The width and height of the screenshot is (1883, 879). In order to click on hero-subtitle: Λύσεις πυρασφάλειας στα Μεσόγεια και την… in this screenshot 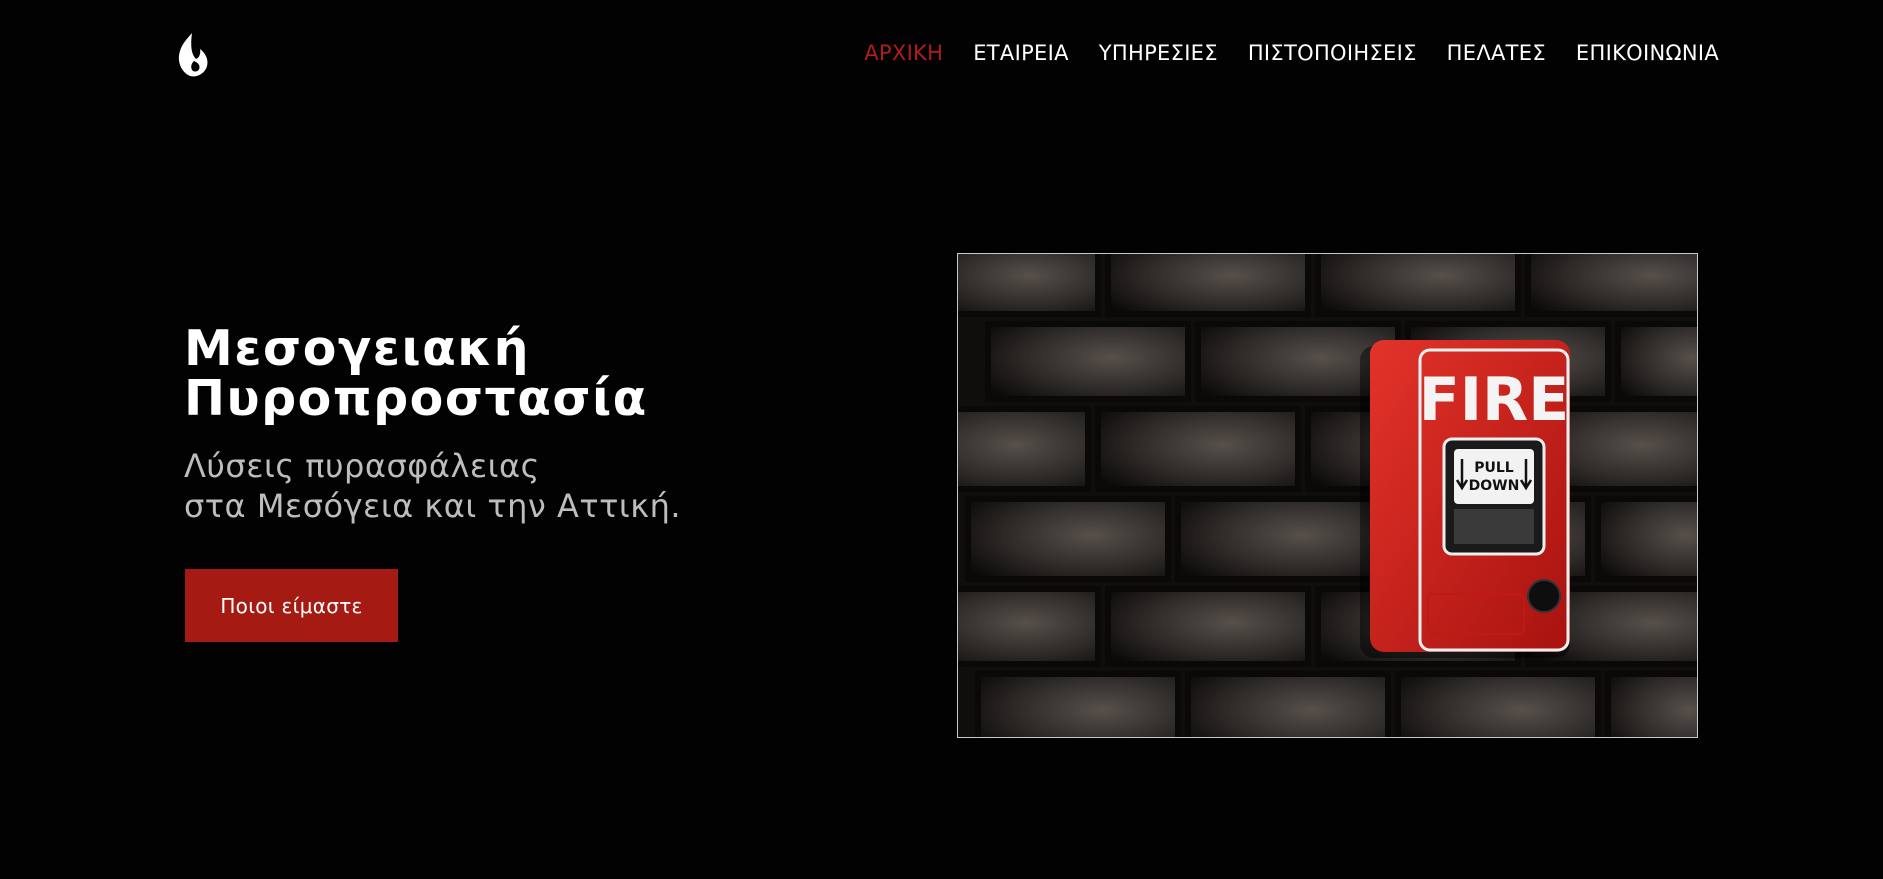, I will do `click(432, 486)`.